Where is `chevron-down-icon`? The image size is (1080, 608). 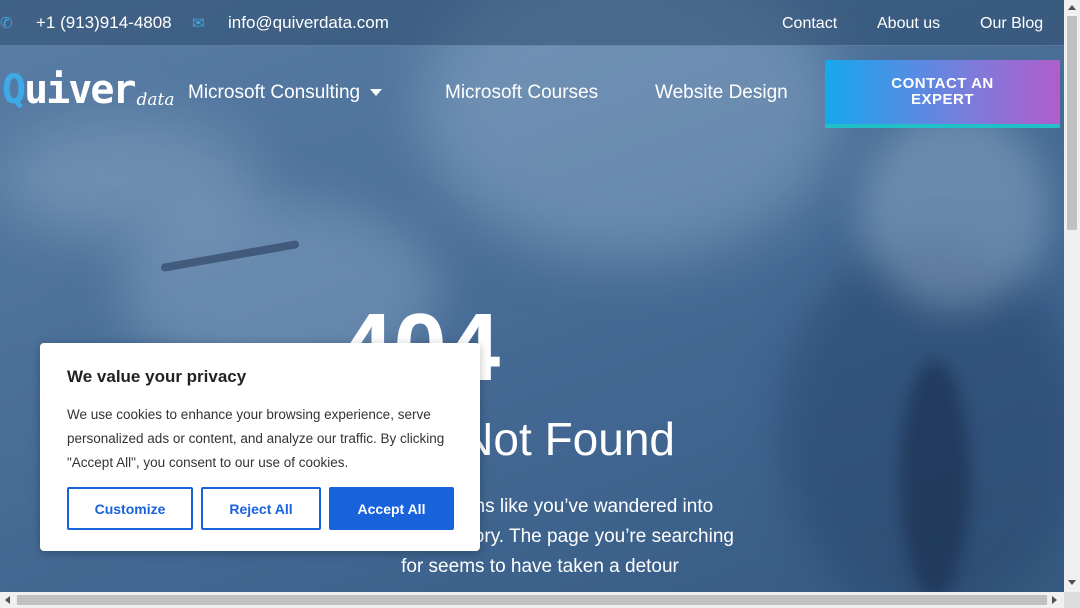
chevron-down-icon is located at coordinates (376, 93).